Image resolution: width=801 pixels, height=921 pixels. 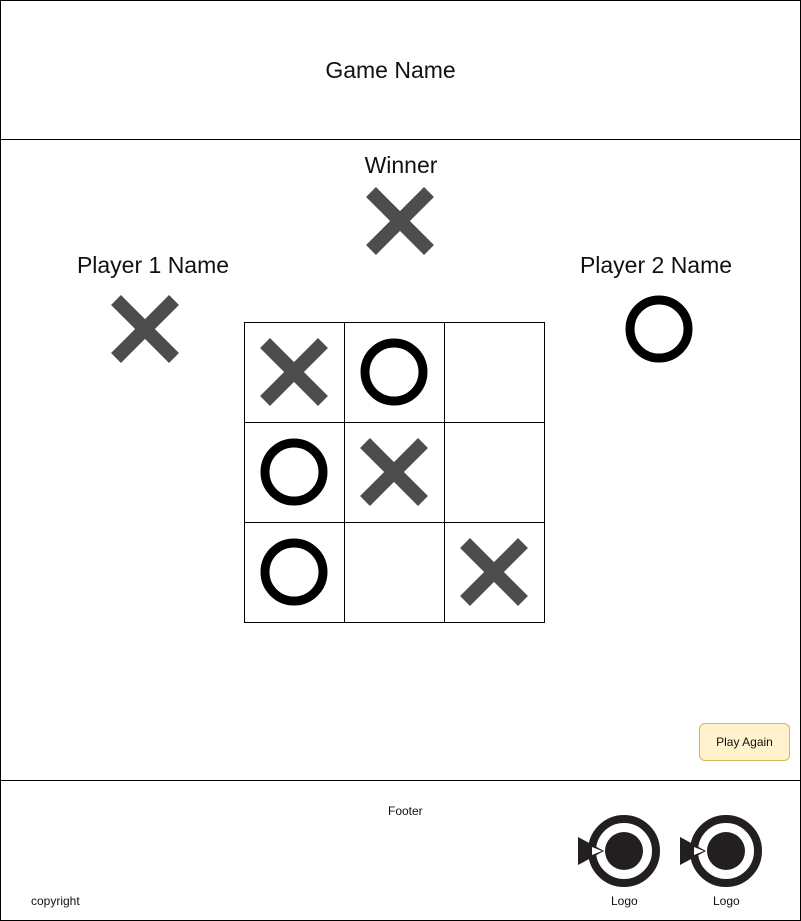 I want to click on board-cell-r2-c1, so click(x=295, y=473).